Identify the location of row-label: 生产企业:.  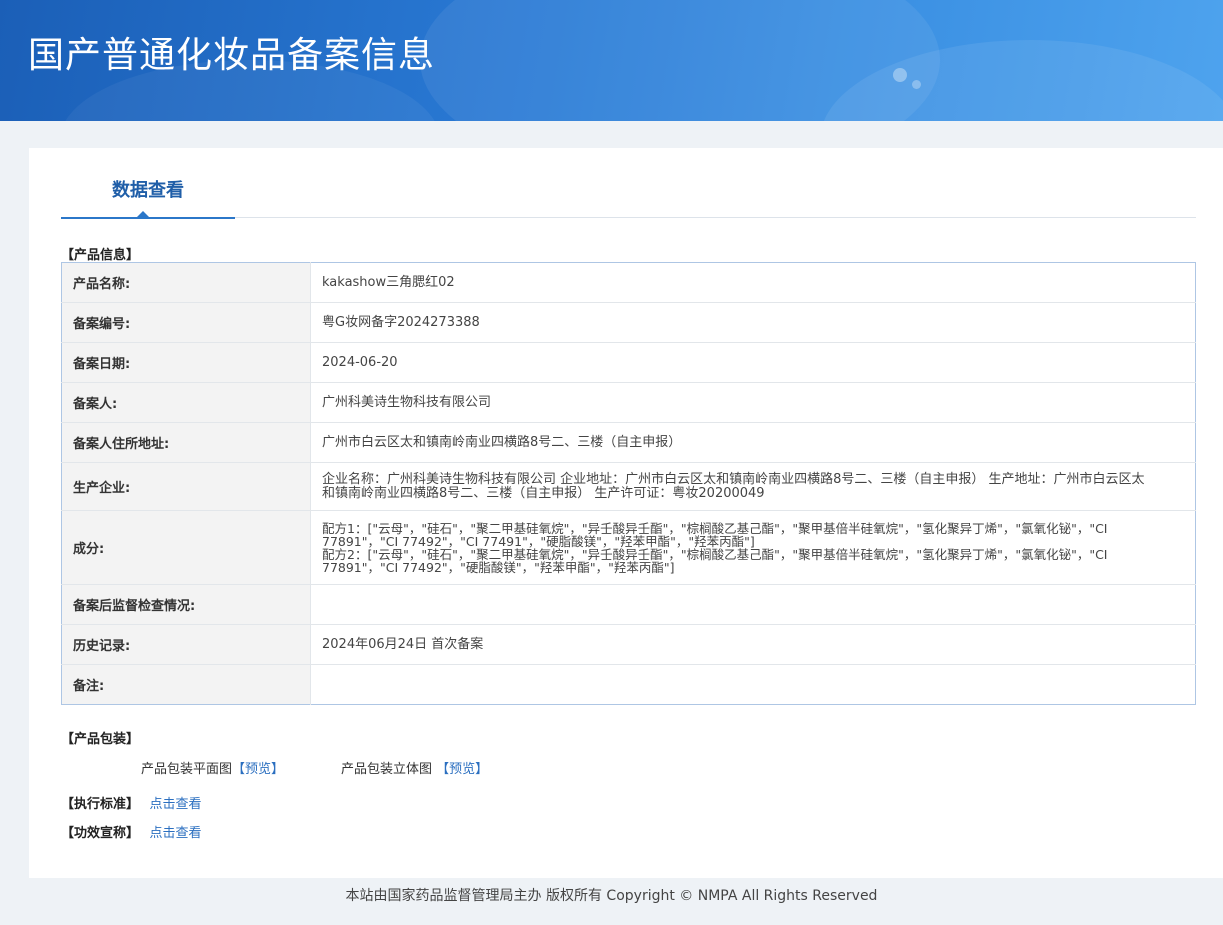
(186, 486).